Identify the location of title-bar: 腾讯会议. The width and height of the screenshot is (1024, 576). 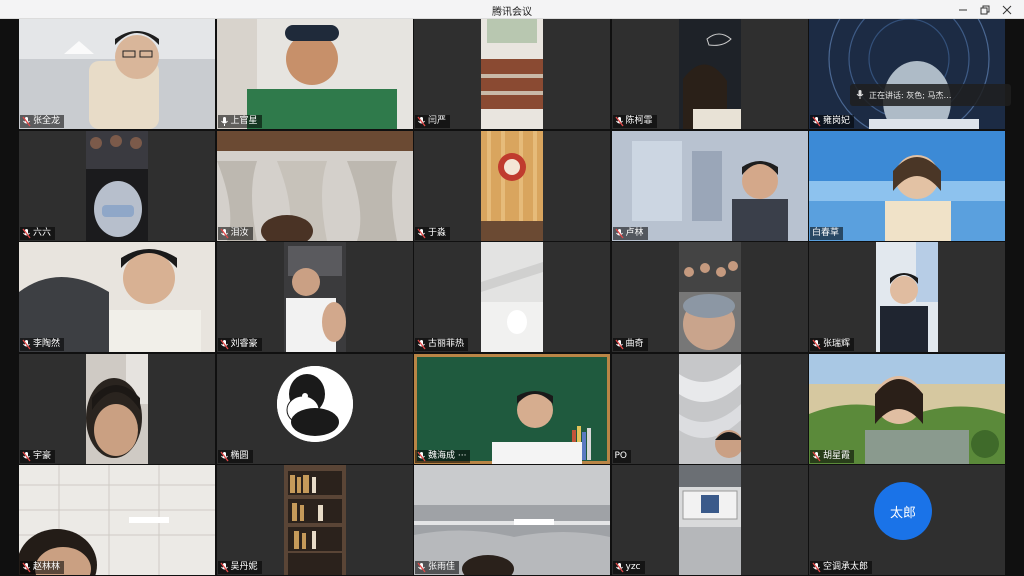
(512, 9).